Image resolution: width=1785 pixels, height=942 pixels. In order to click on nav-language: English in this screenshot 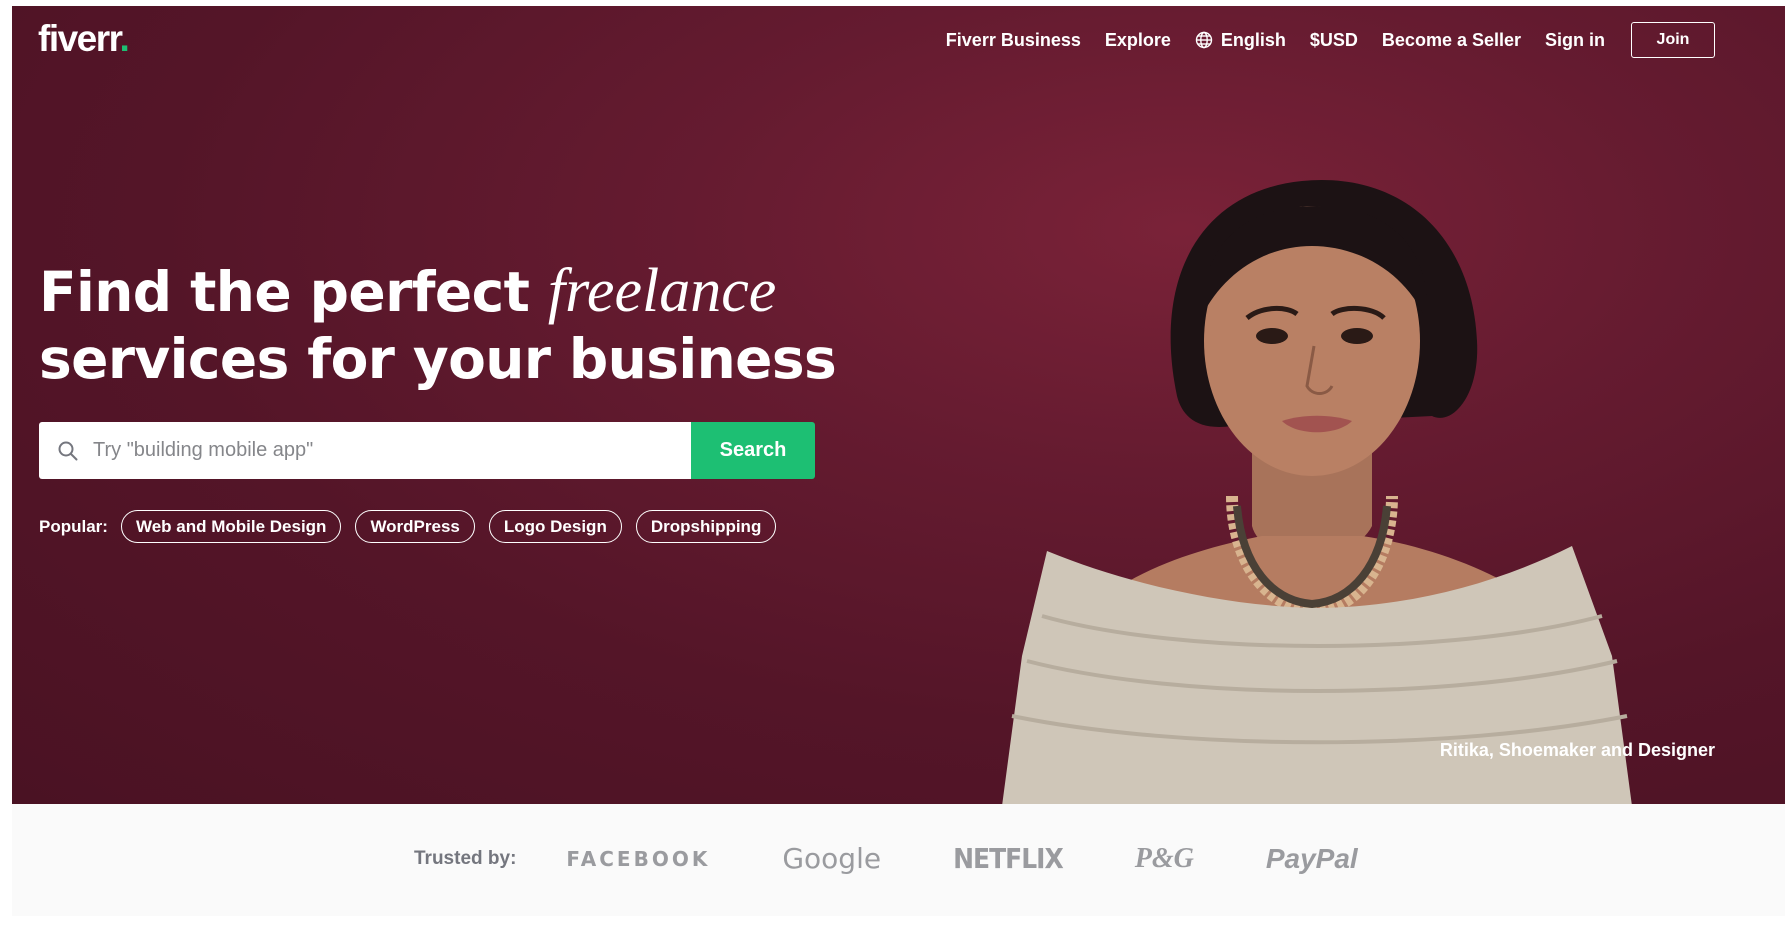, I will do `click(1240, 40)`.